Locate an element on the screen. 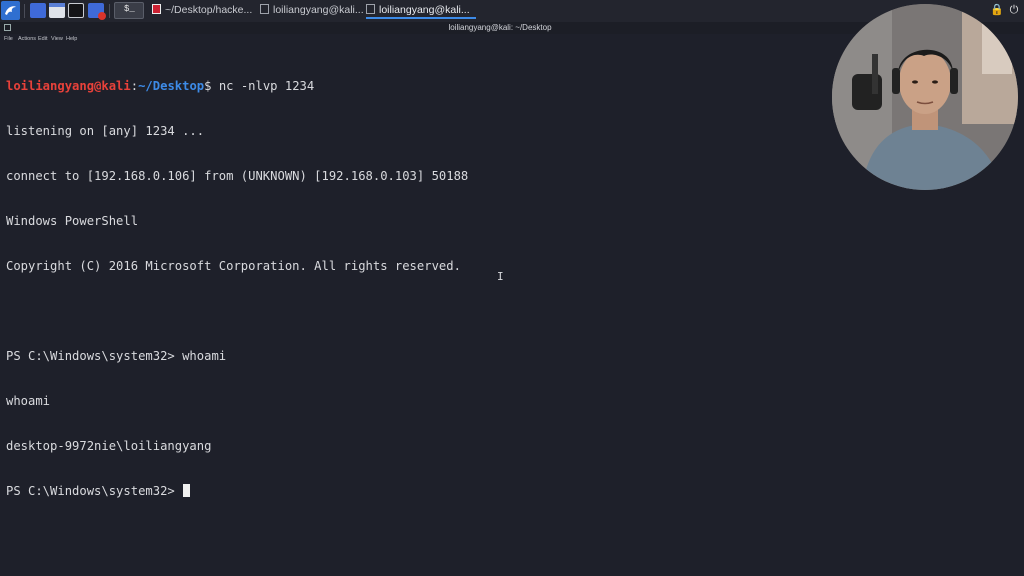 This screenshot has height=576, width=1024. text-cursor is located at coordinates (187, 490).